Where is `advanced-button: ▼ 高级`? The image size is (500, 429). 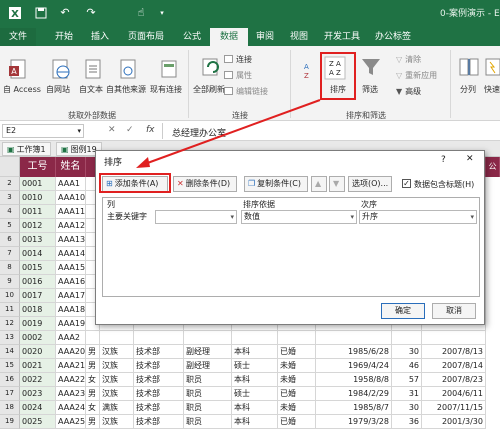 advanced-button: ▼ 高级 is located at coordinates (408, 91).